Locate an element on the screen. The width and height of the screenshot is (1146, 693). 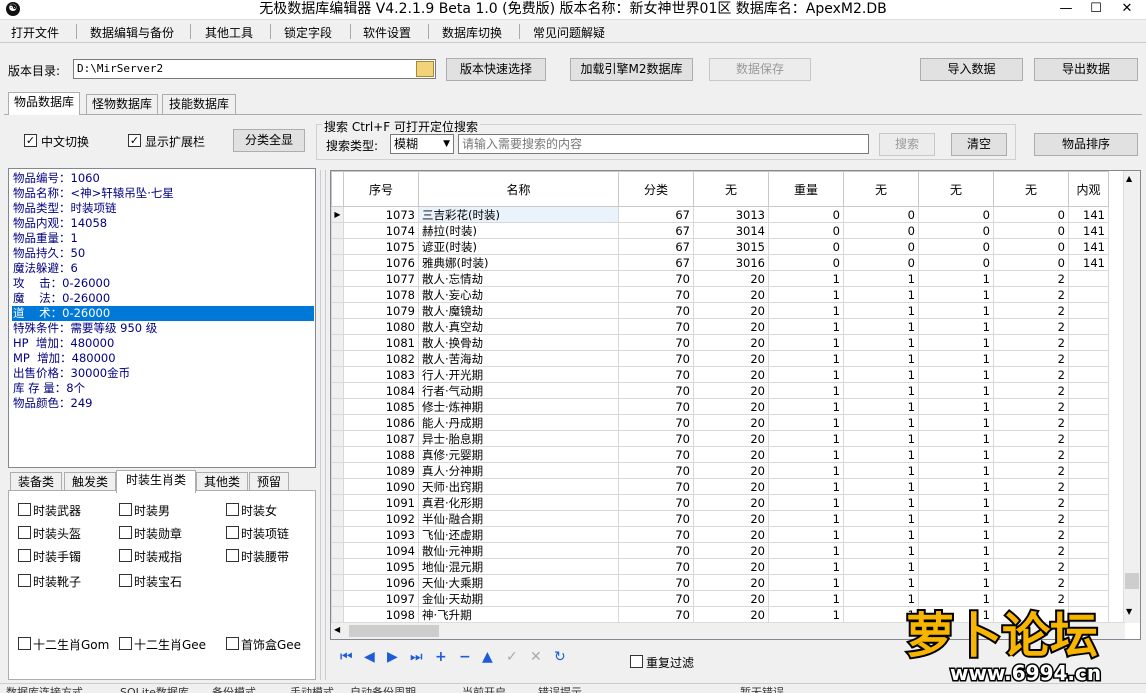
table-row: 1084 行者·气动期 70 20 1 1 1 2 is located at coordinates (720, 390).